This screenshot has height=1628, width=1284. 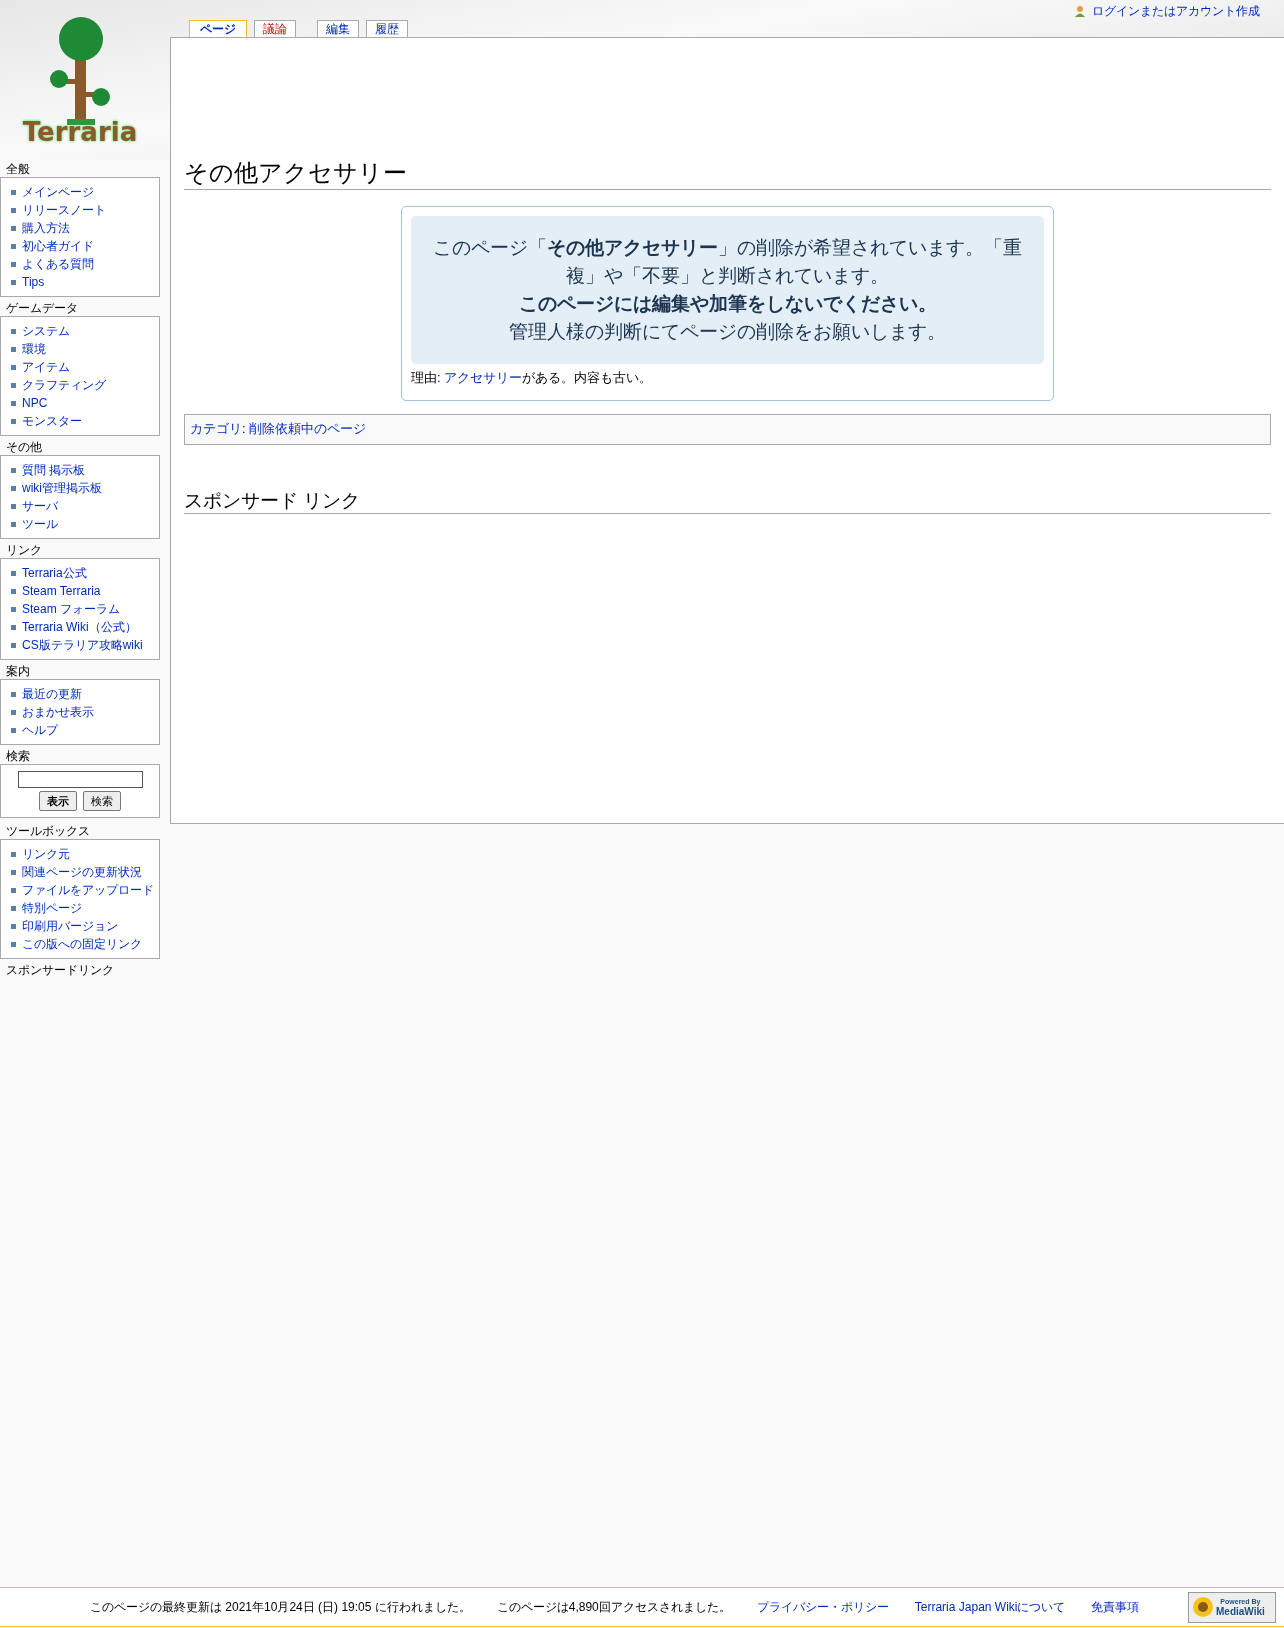 I want to click on sidebar-link: リンク元, so click(x=46, y=854).